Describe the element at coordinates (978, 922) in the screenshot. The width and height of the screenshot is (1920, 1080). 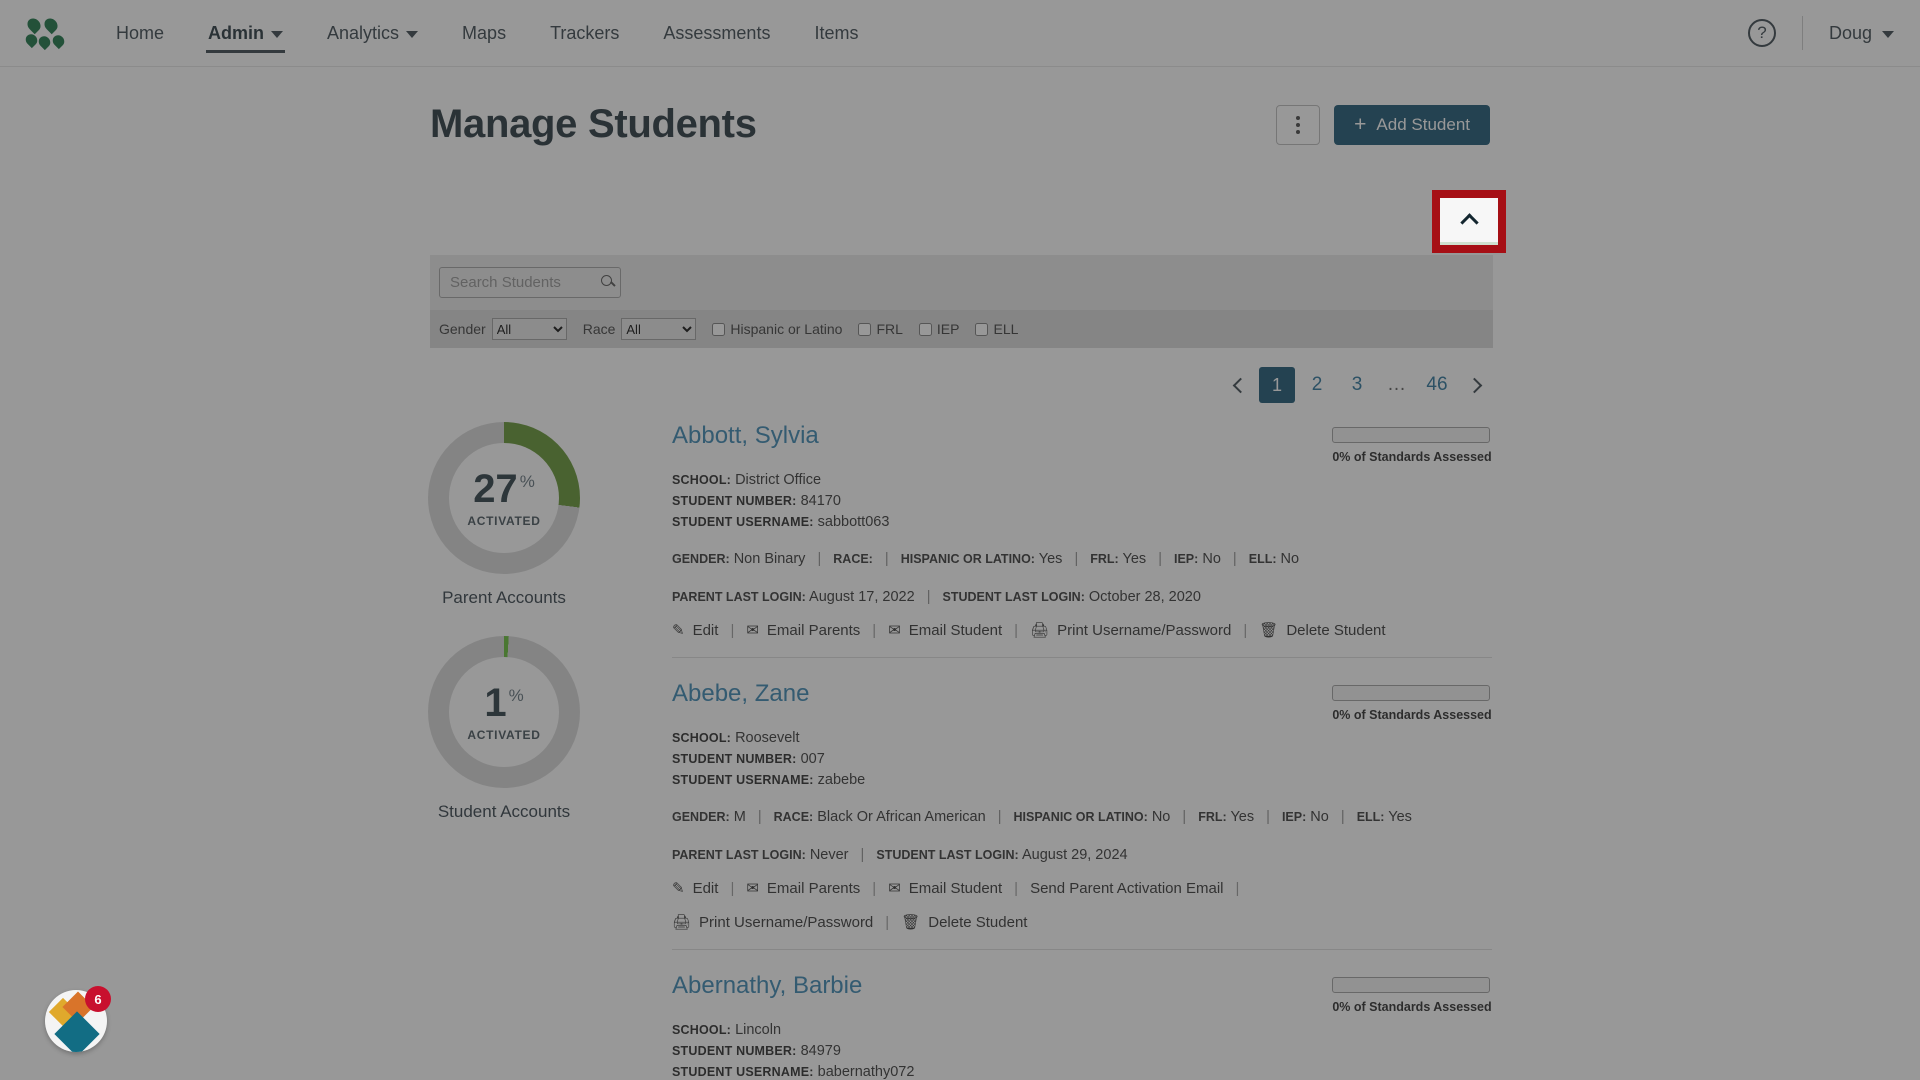
I see `delete-label: Delete Student` at that location.